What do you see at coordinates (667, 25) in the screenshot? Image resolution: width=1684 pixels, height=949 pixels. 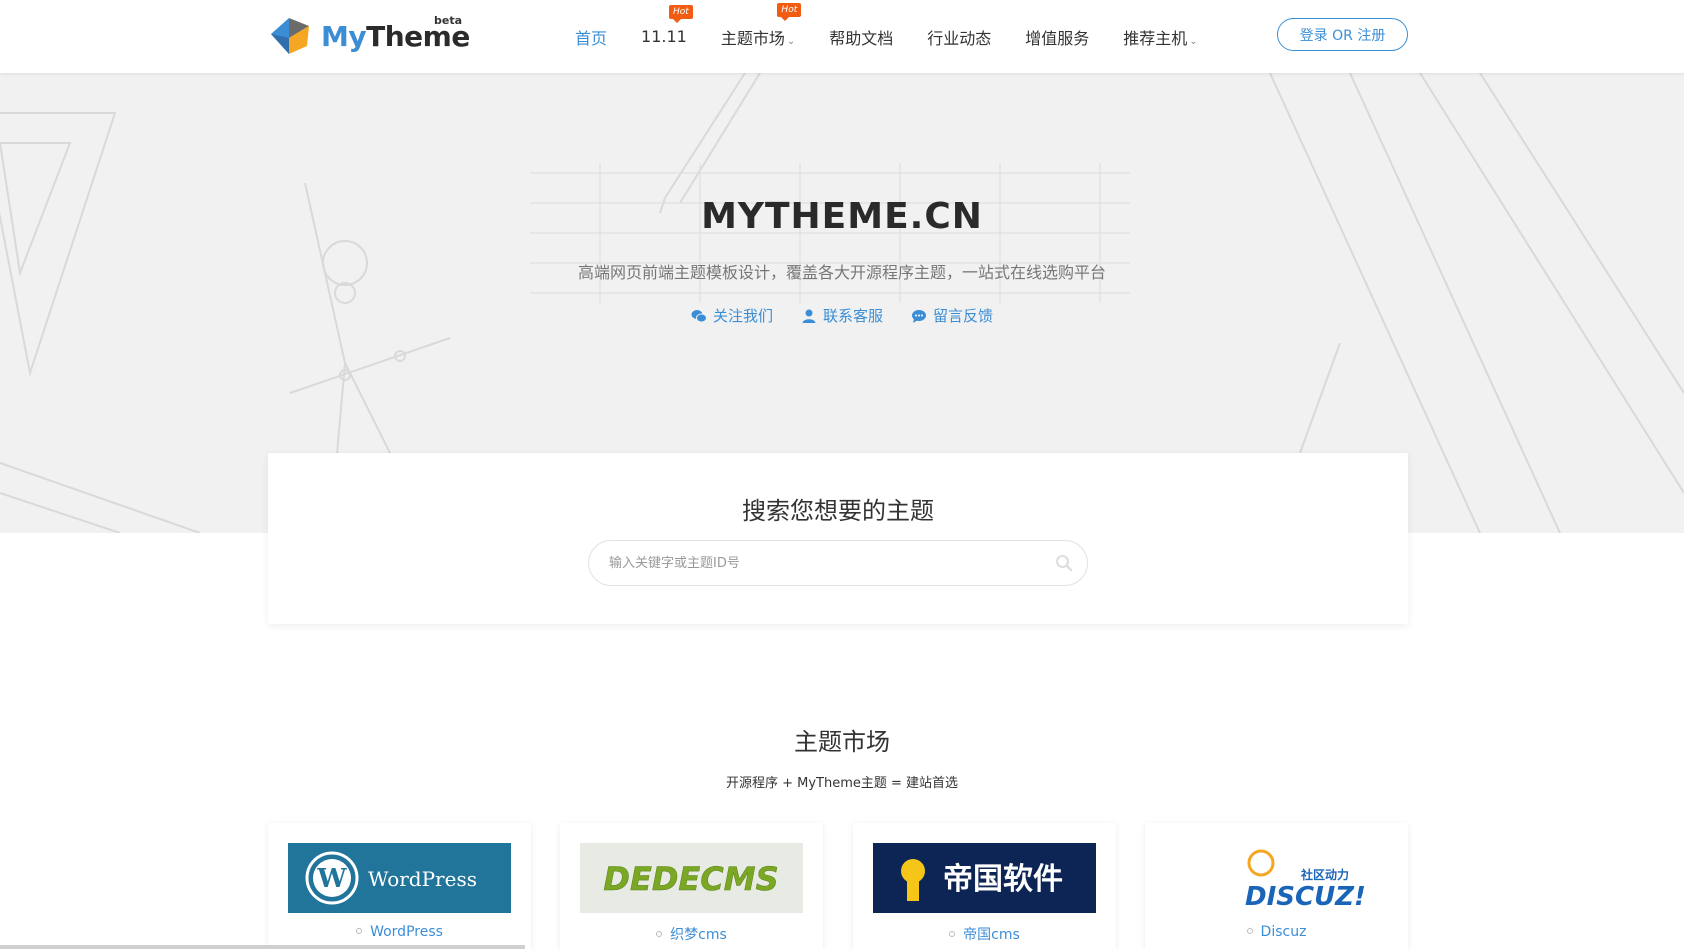 I see `nav-item-1111: 11.11 Hot` at bounding box center [667, 25].